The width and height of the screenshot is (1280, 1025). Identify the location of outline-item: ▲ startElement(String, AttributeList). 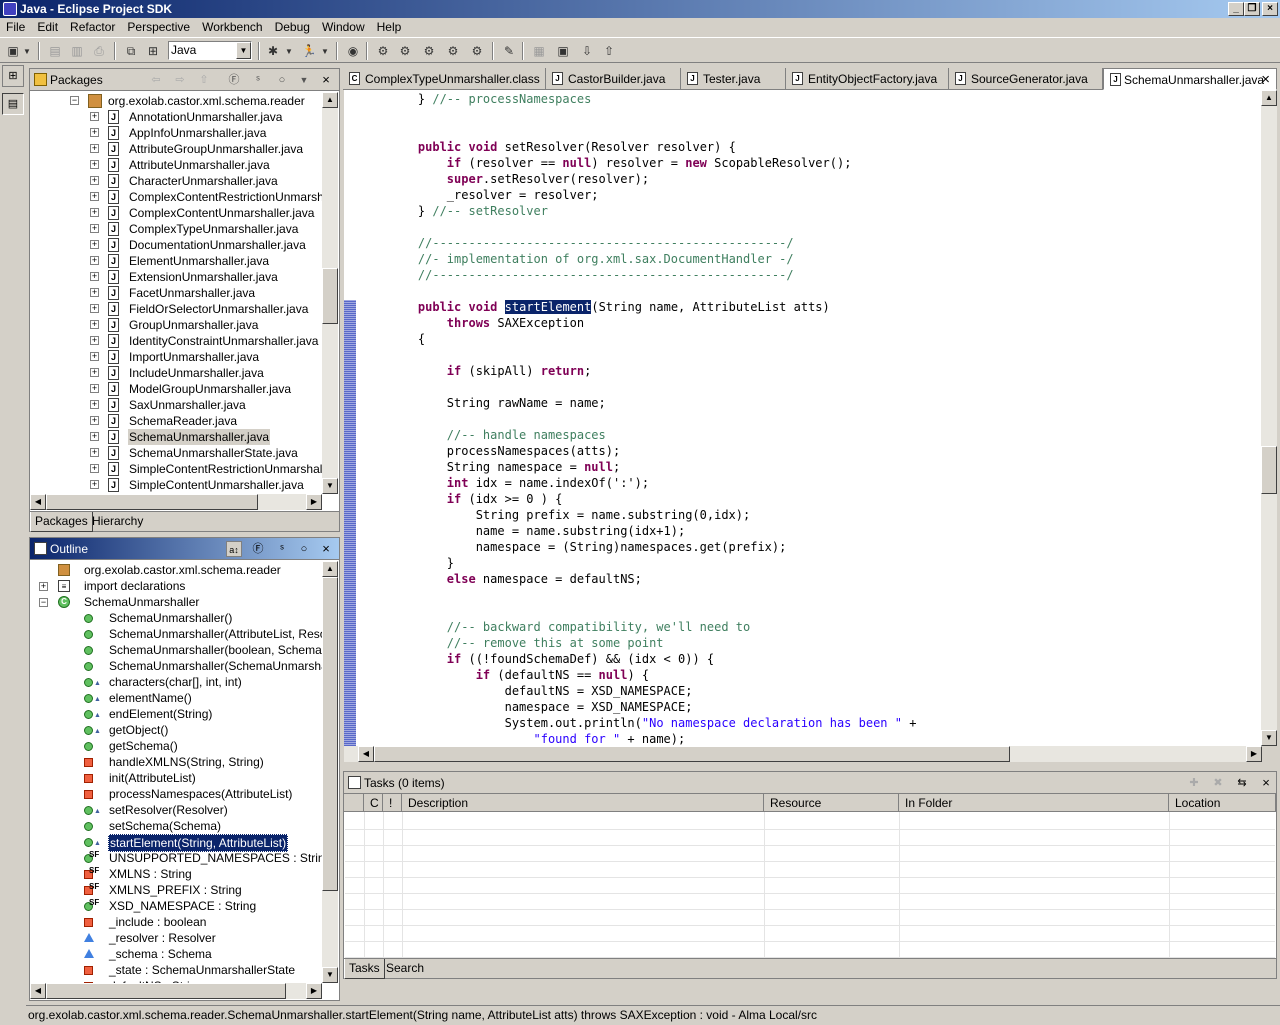
(176, 843).